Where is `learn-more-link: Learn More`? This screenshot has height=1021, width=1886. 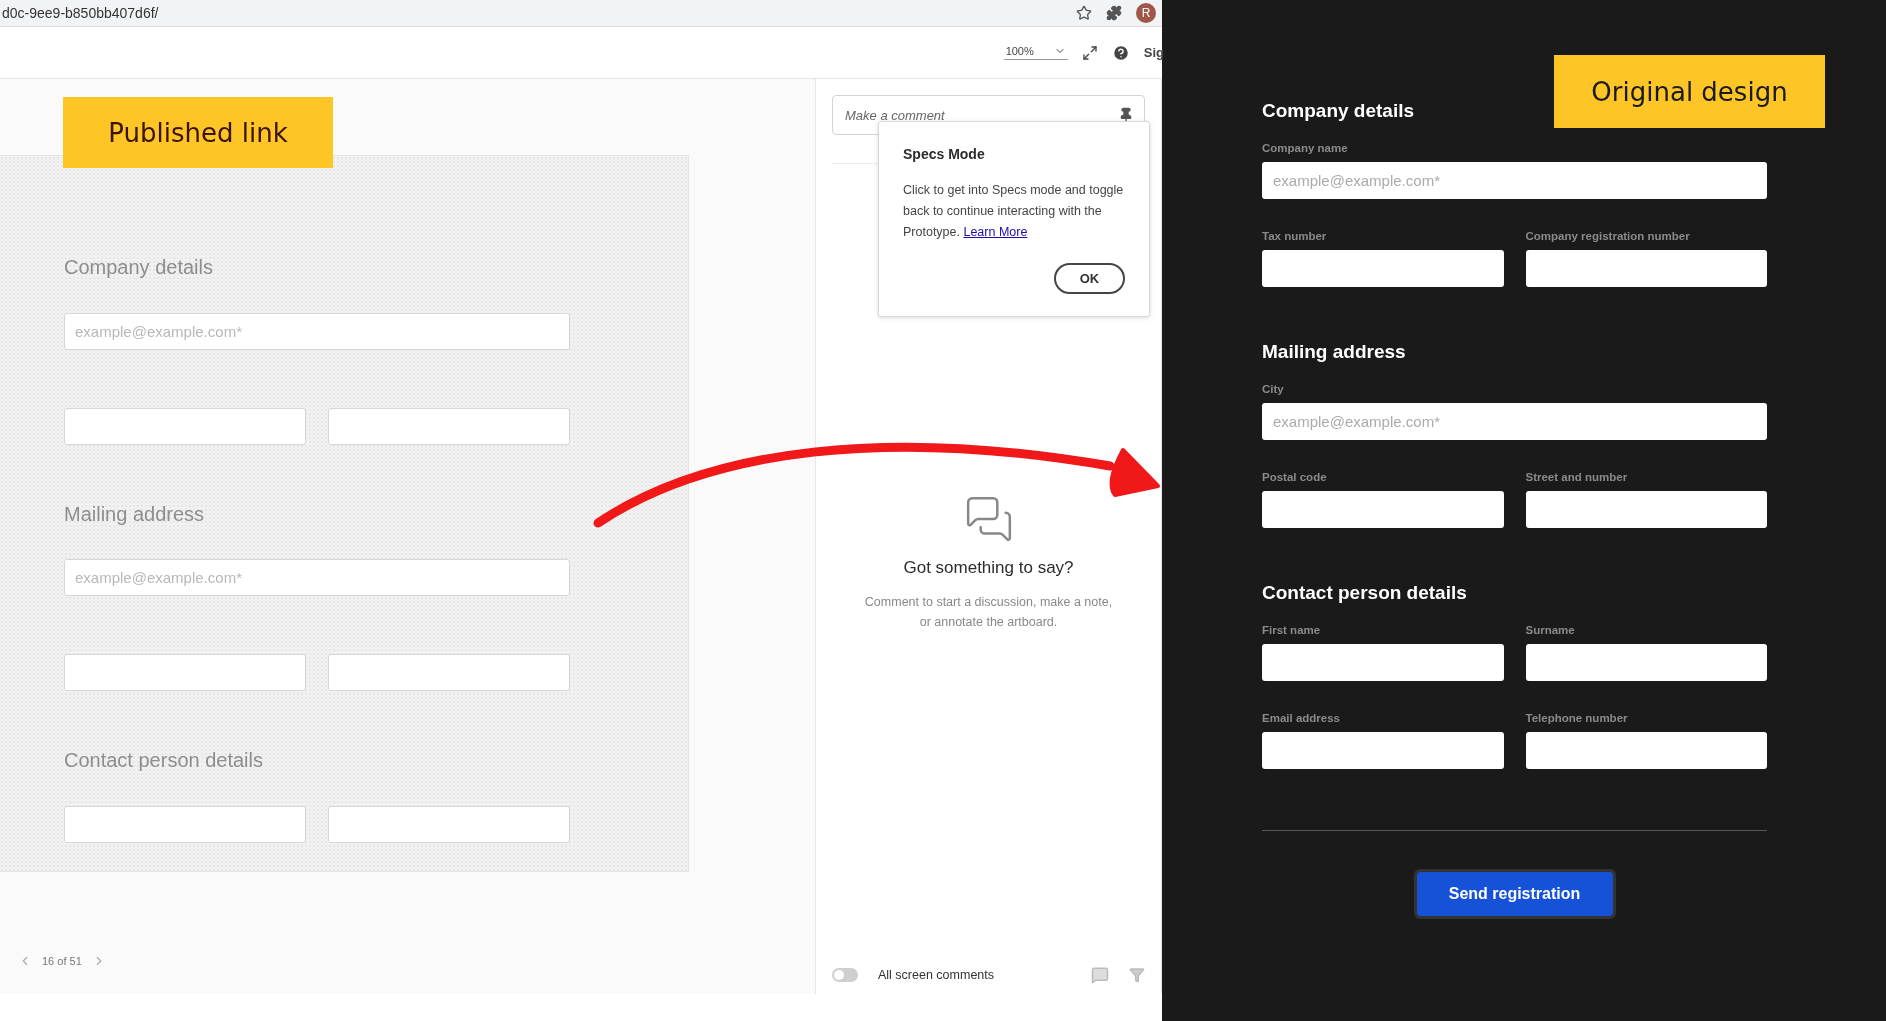
learn-more-link: Learn More is located at coordinates (995, 232).